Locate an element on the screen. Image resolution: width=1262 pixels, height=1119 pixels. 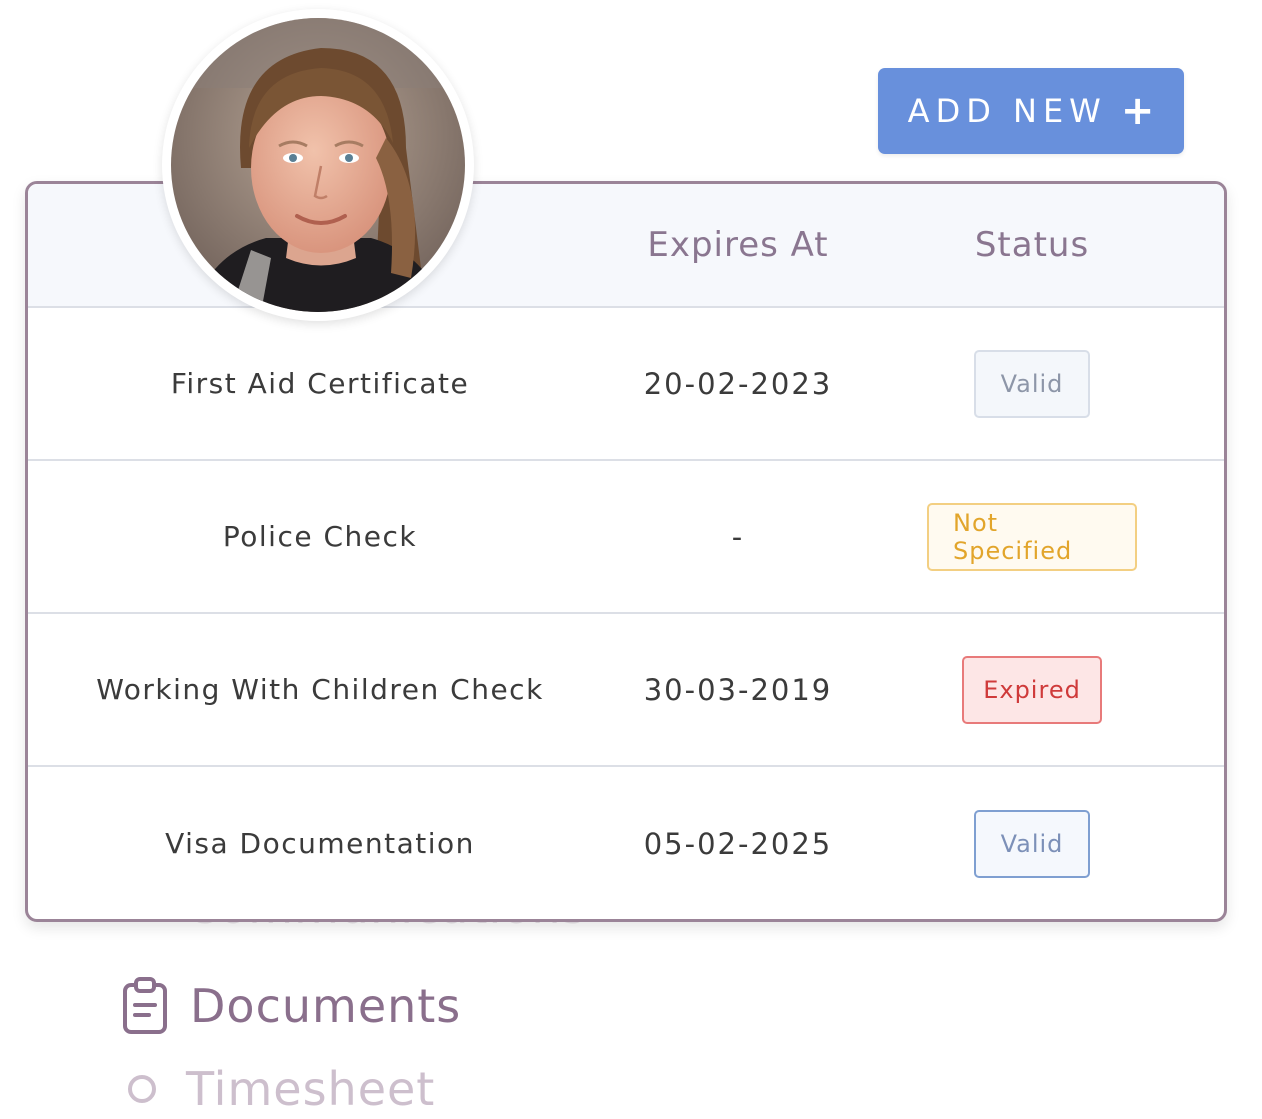
avatar-photo is located at coordinates (318, 165).